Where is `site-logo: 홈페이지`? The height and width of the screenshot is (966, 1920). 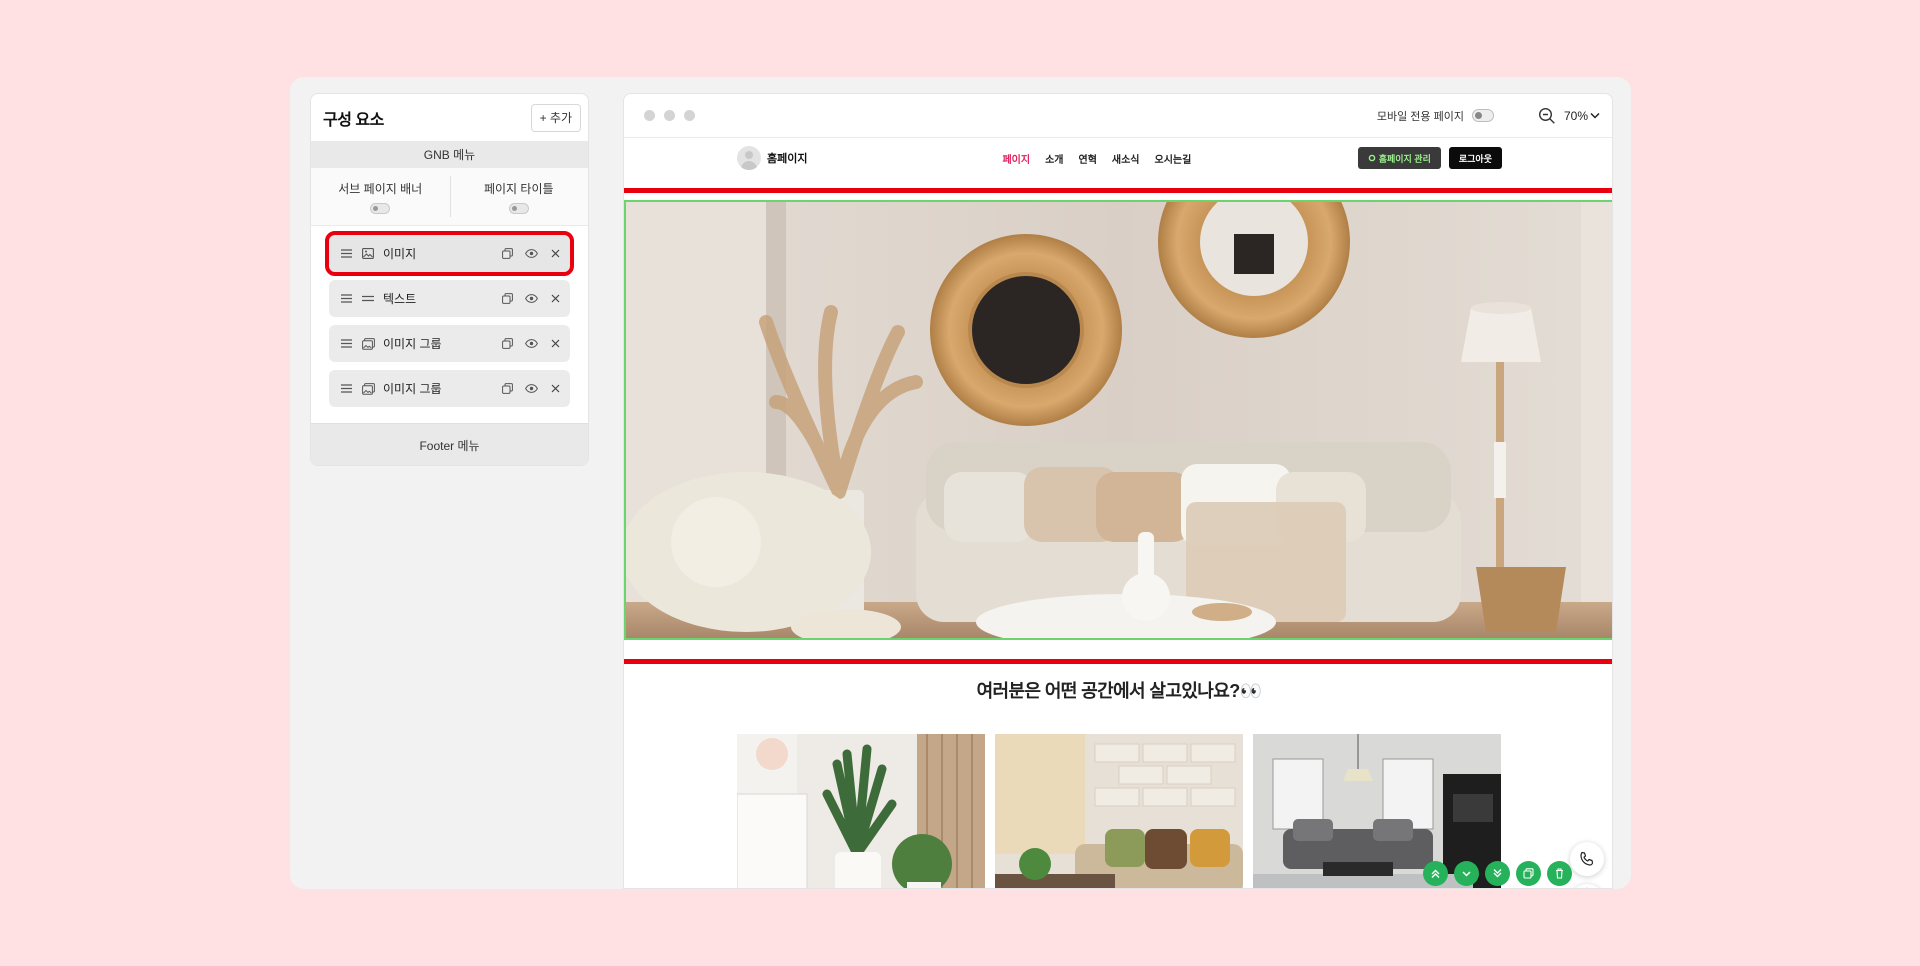
site-logo: 홈페이지 is located at coordinates (772, 158).